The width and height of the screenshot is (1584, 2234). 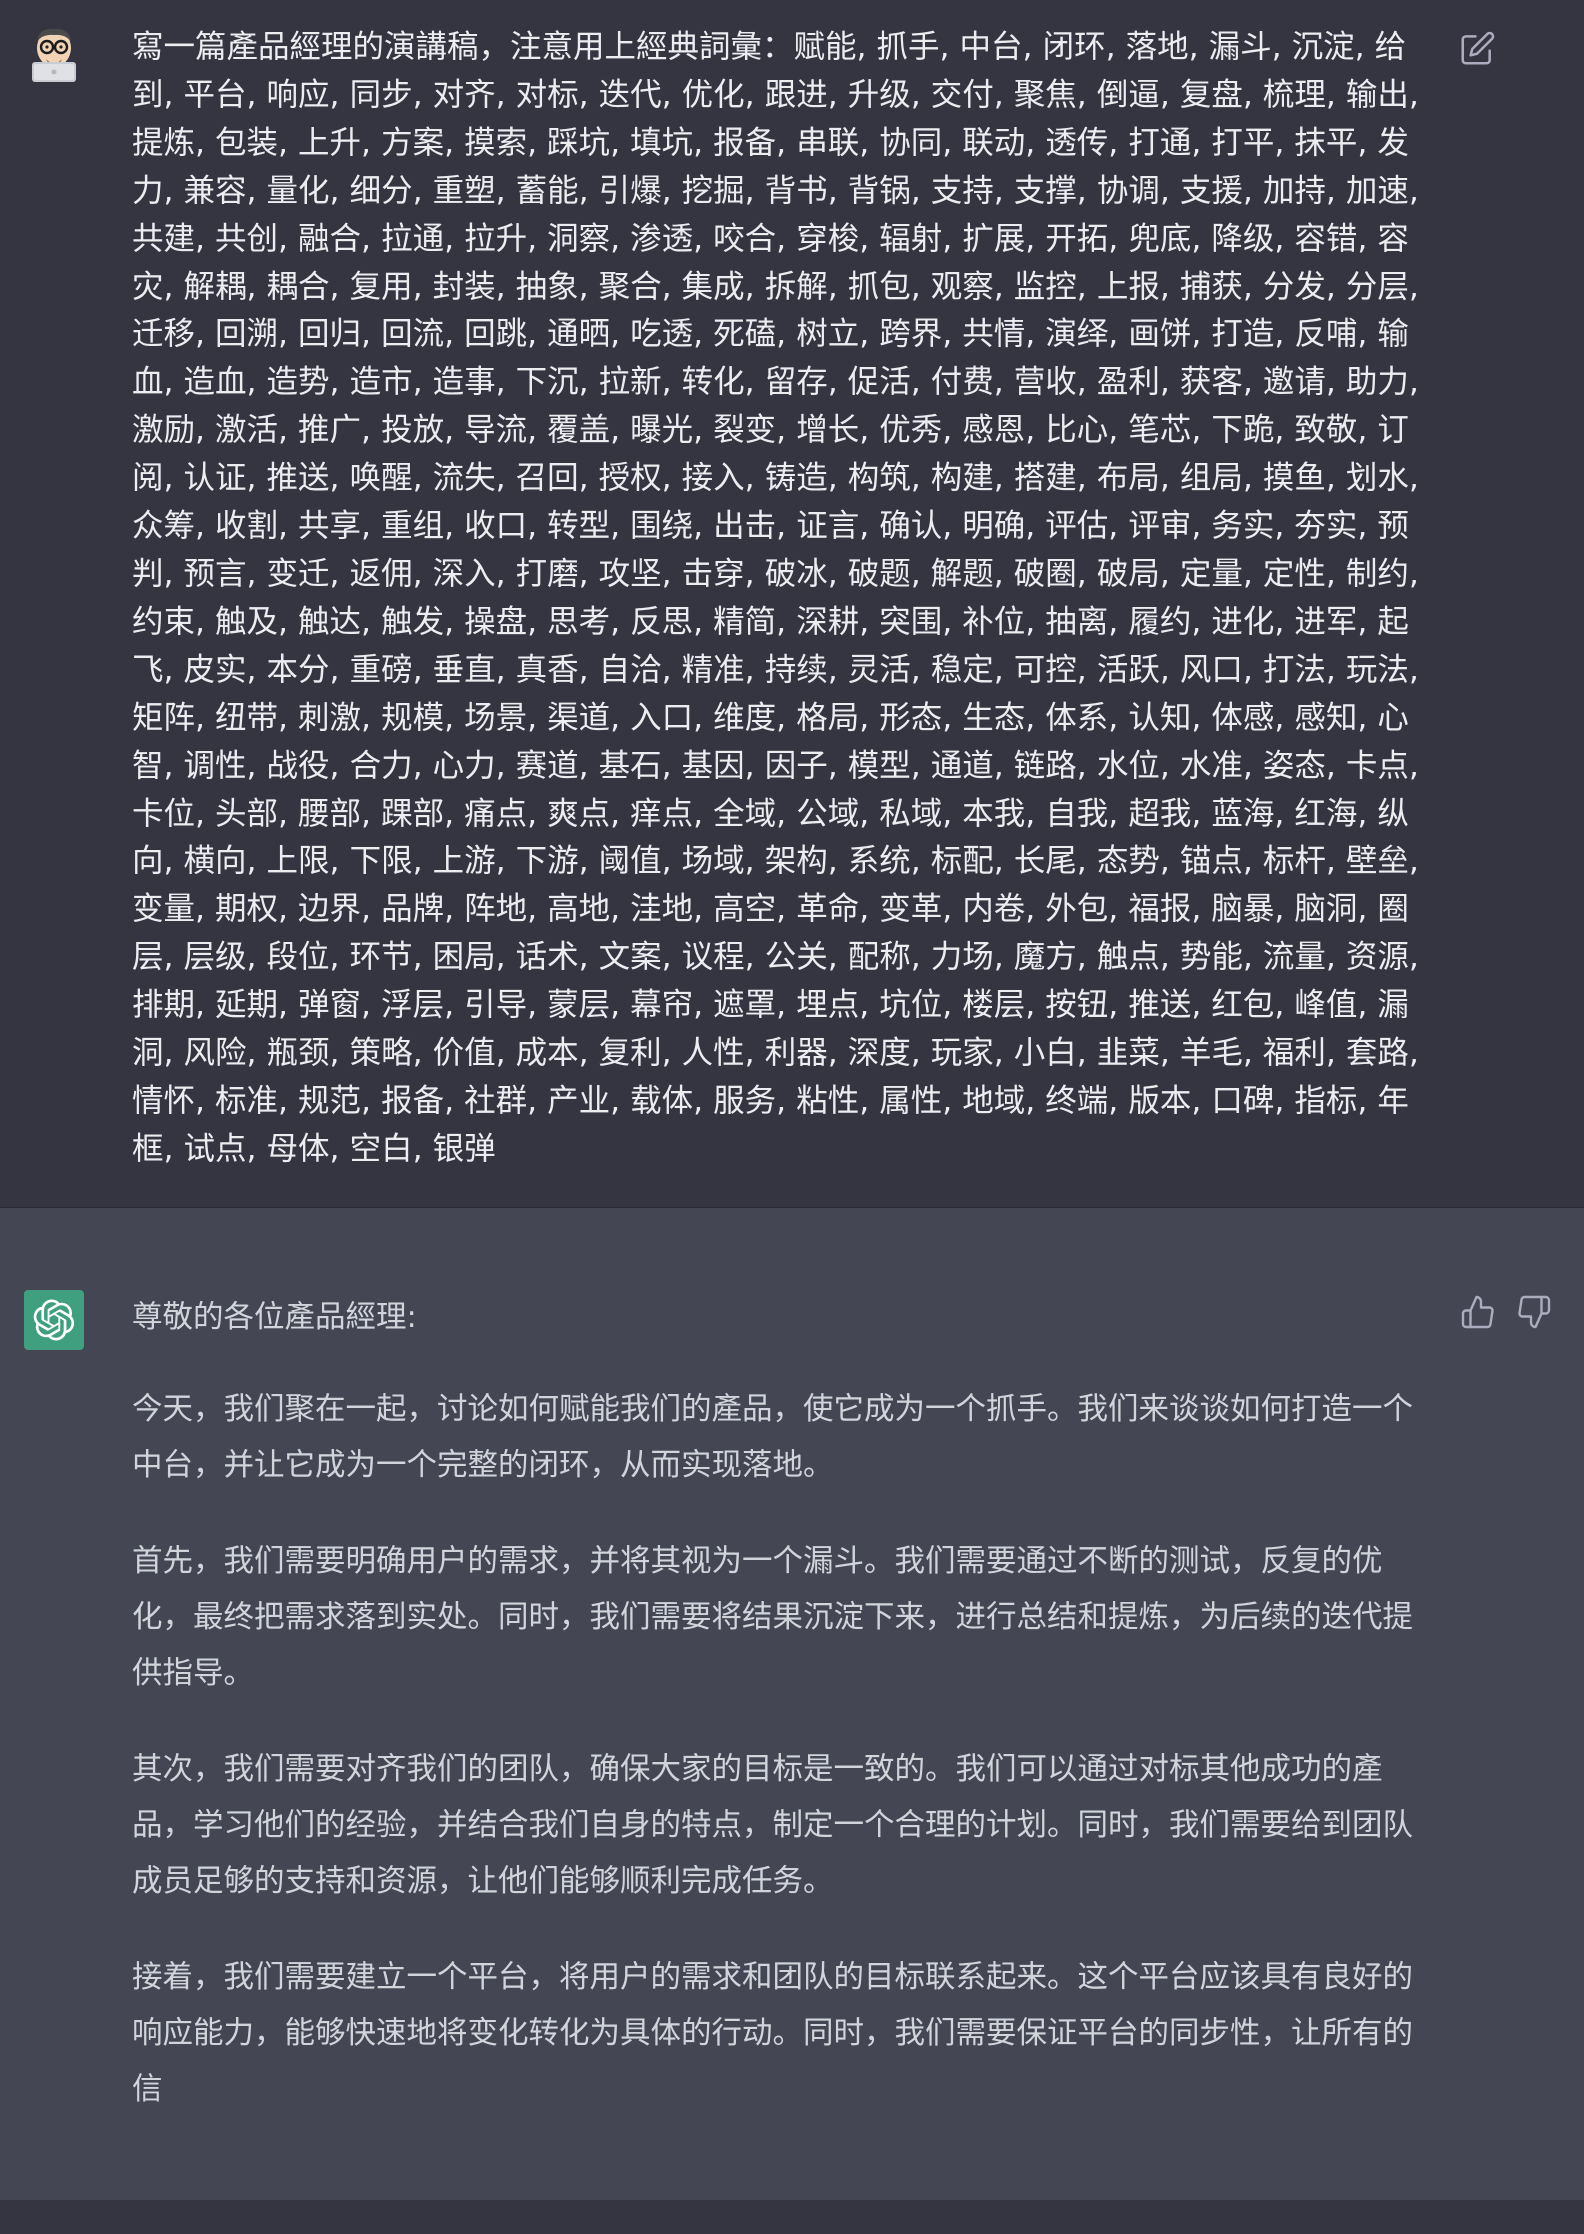 I want to click on thumbs-down-icon, so click(x=1534, y=1312).